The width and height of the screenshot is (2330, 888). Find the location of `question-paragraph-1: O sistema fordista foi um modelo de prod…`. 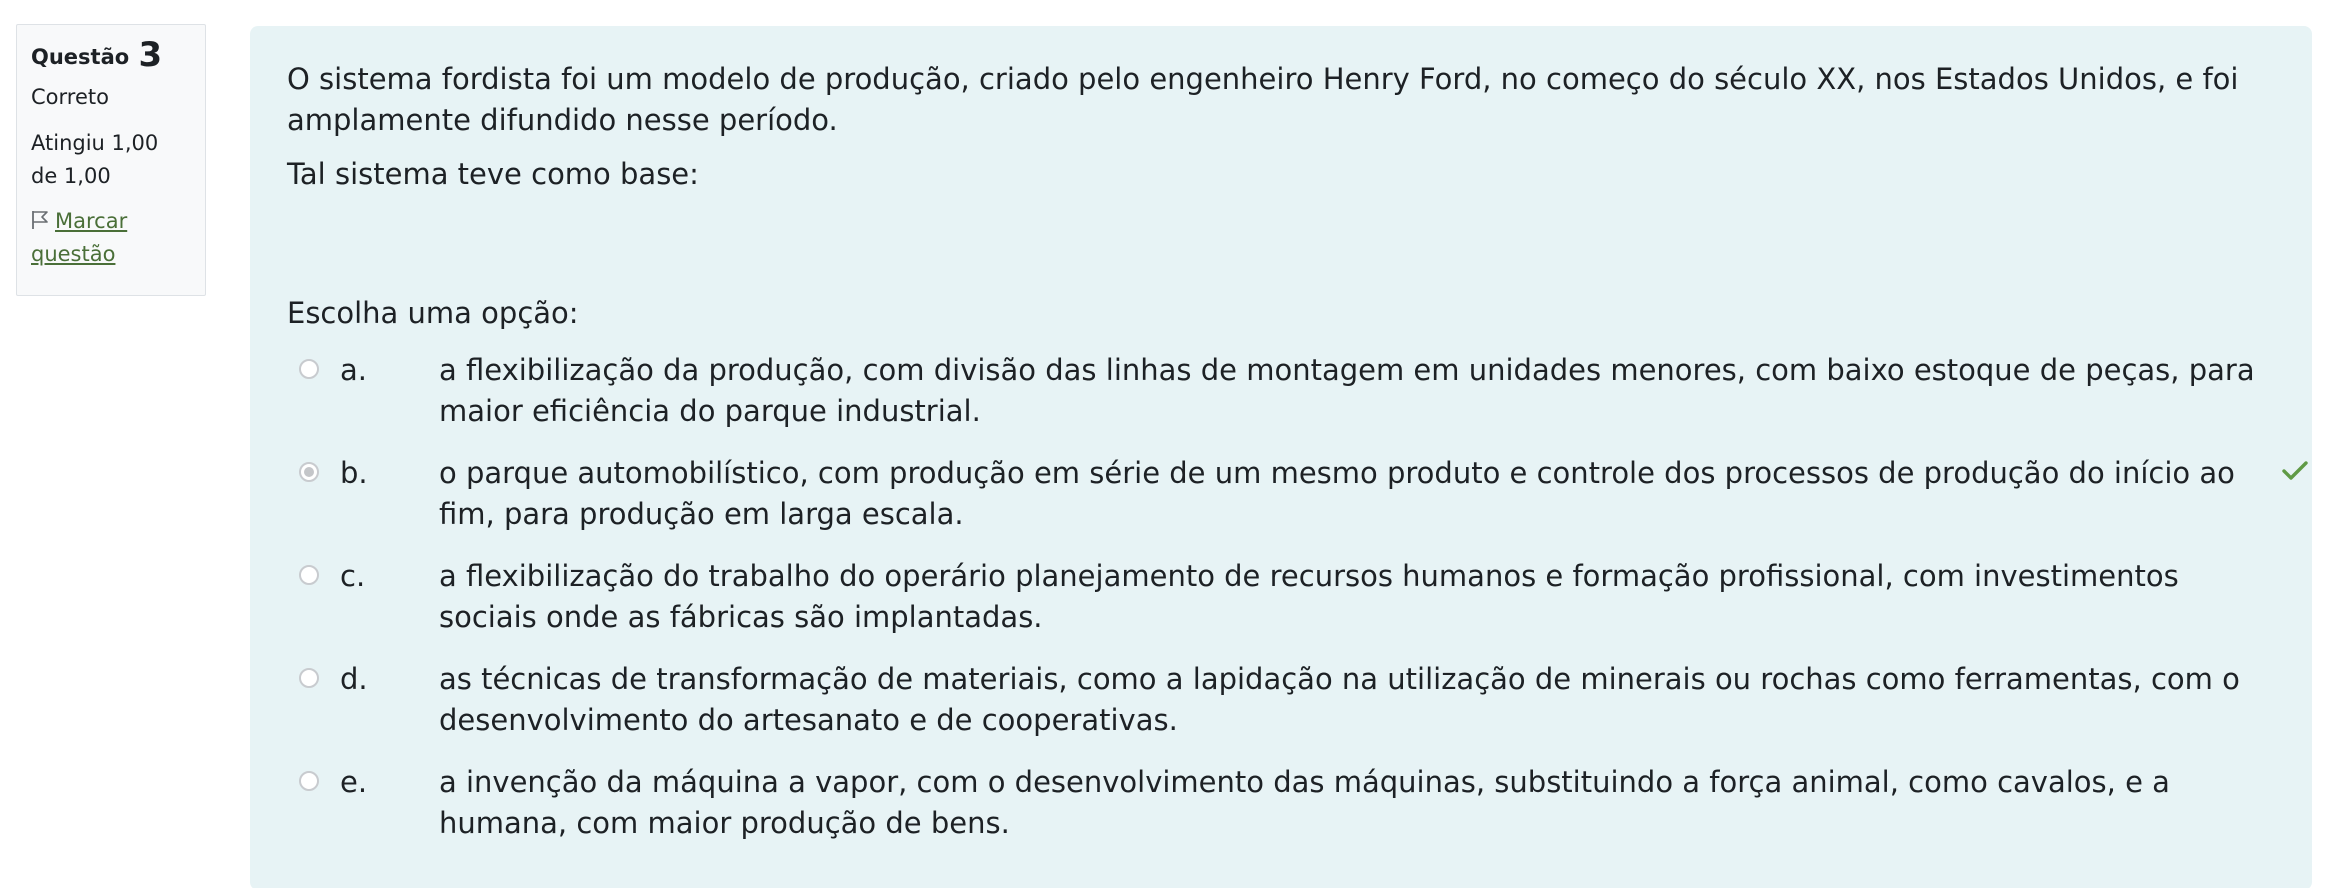

question-paragraph-1: O sistema fordista foi um modelo de prod… is located at coordinates (1263, 99).